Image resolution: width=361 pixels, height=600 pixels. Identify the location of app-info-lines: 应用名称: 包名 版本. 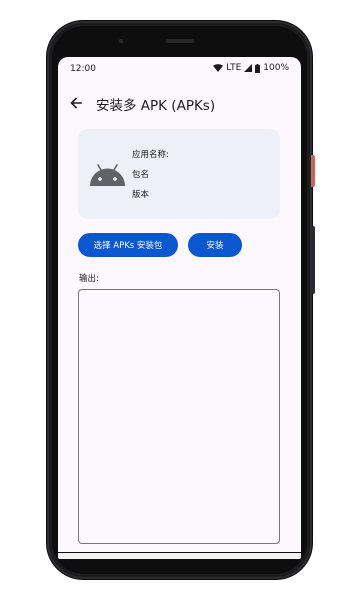
(150, 179).